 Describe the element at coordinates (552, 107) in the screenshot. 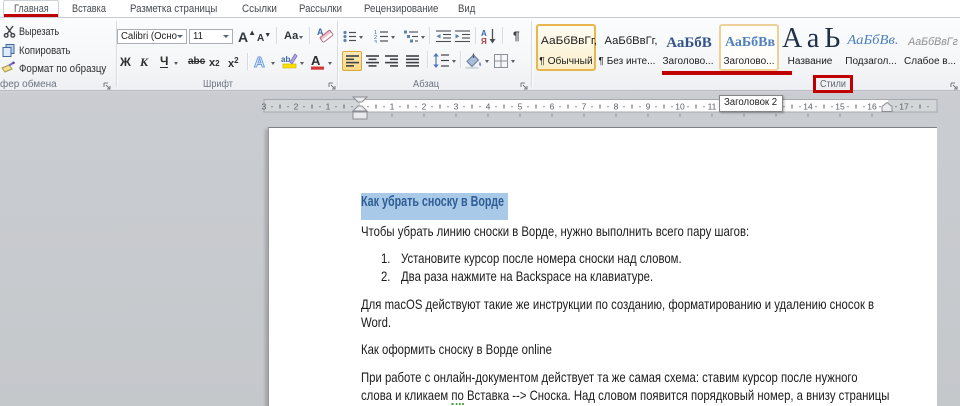

I see `svg-text: 6` at that location.